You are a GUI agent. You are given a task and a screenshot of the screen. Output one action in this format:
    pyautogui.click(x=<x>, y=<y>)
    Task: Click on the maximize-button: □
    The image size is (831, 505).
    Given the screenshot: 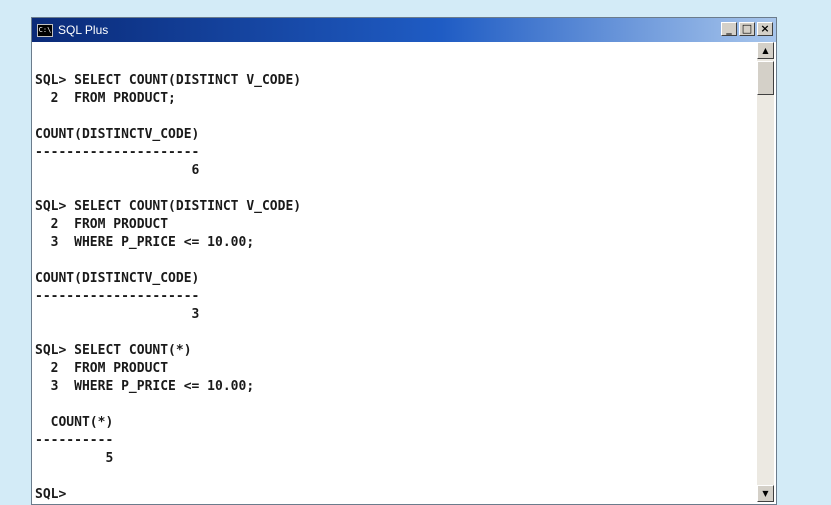 What is the action you would take?
    pyautogui.click(x=747, y=29)
    